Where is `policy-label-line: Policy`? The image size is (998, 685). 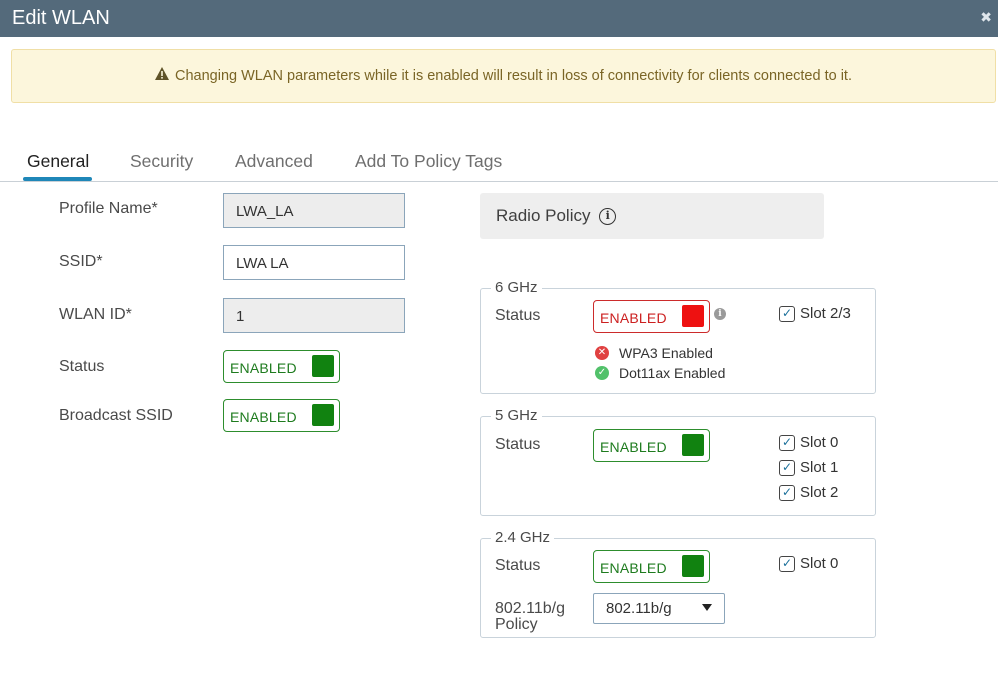
policy-label-line: Policy is located at coordinates (516, 624).